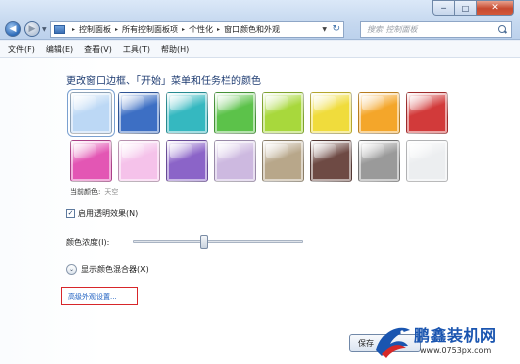 This screenshot has height=364, width=520. I want to click on breadcrumb-item: 所有控制面板项, so click(150, 29).